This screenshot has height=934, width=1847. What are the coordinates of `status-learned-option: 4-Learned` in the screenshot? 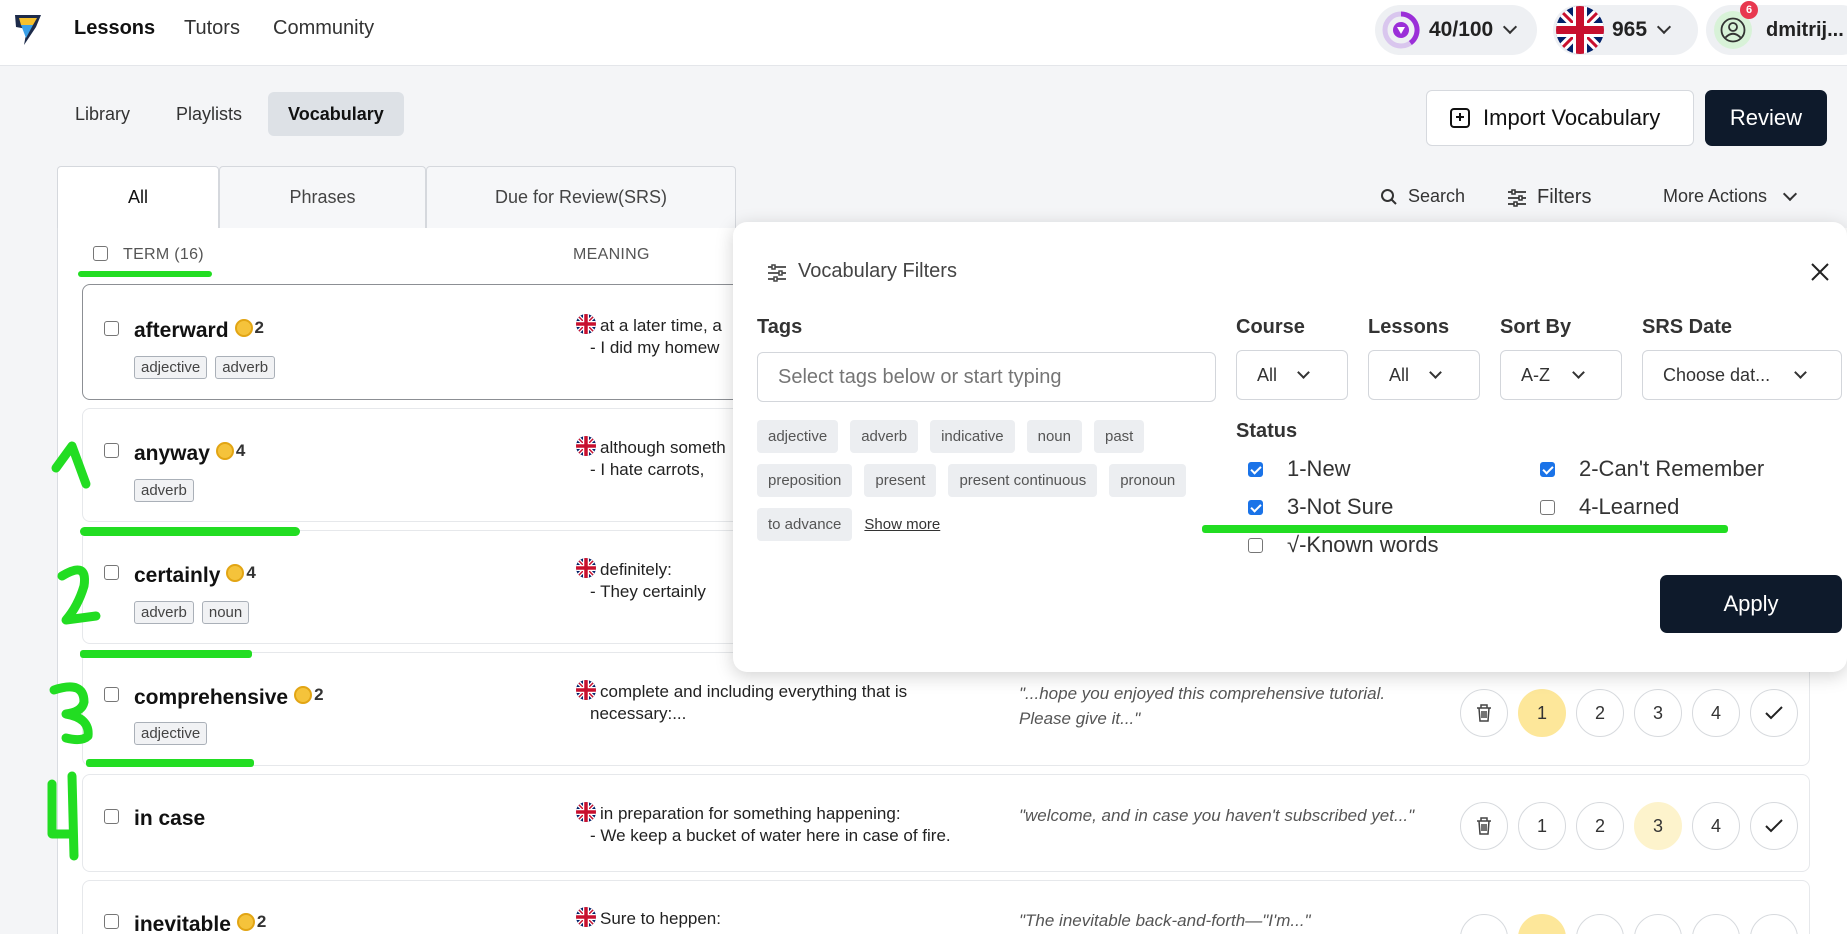 It's located at (1609, 507).